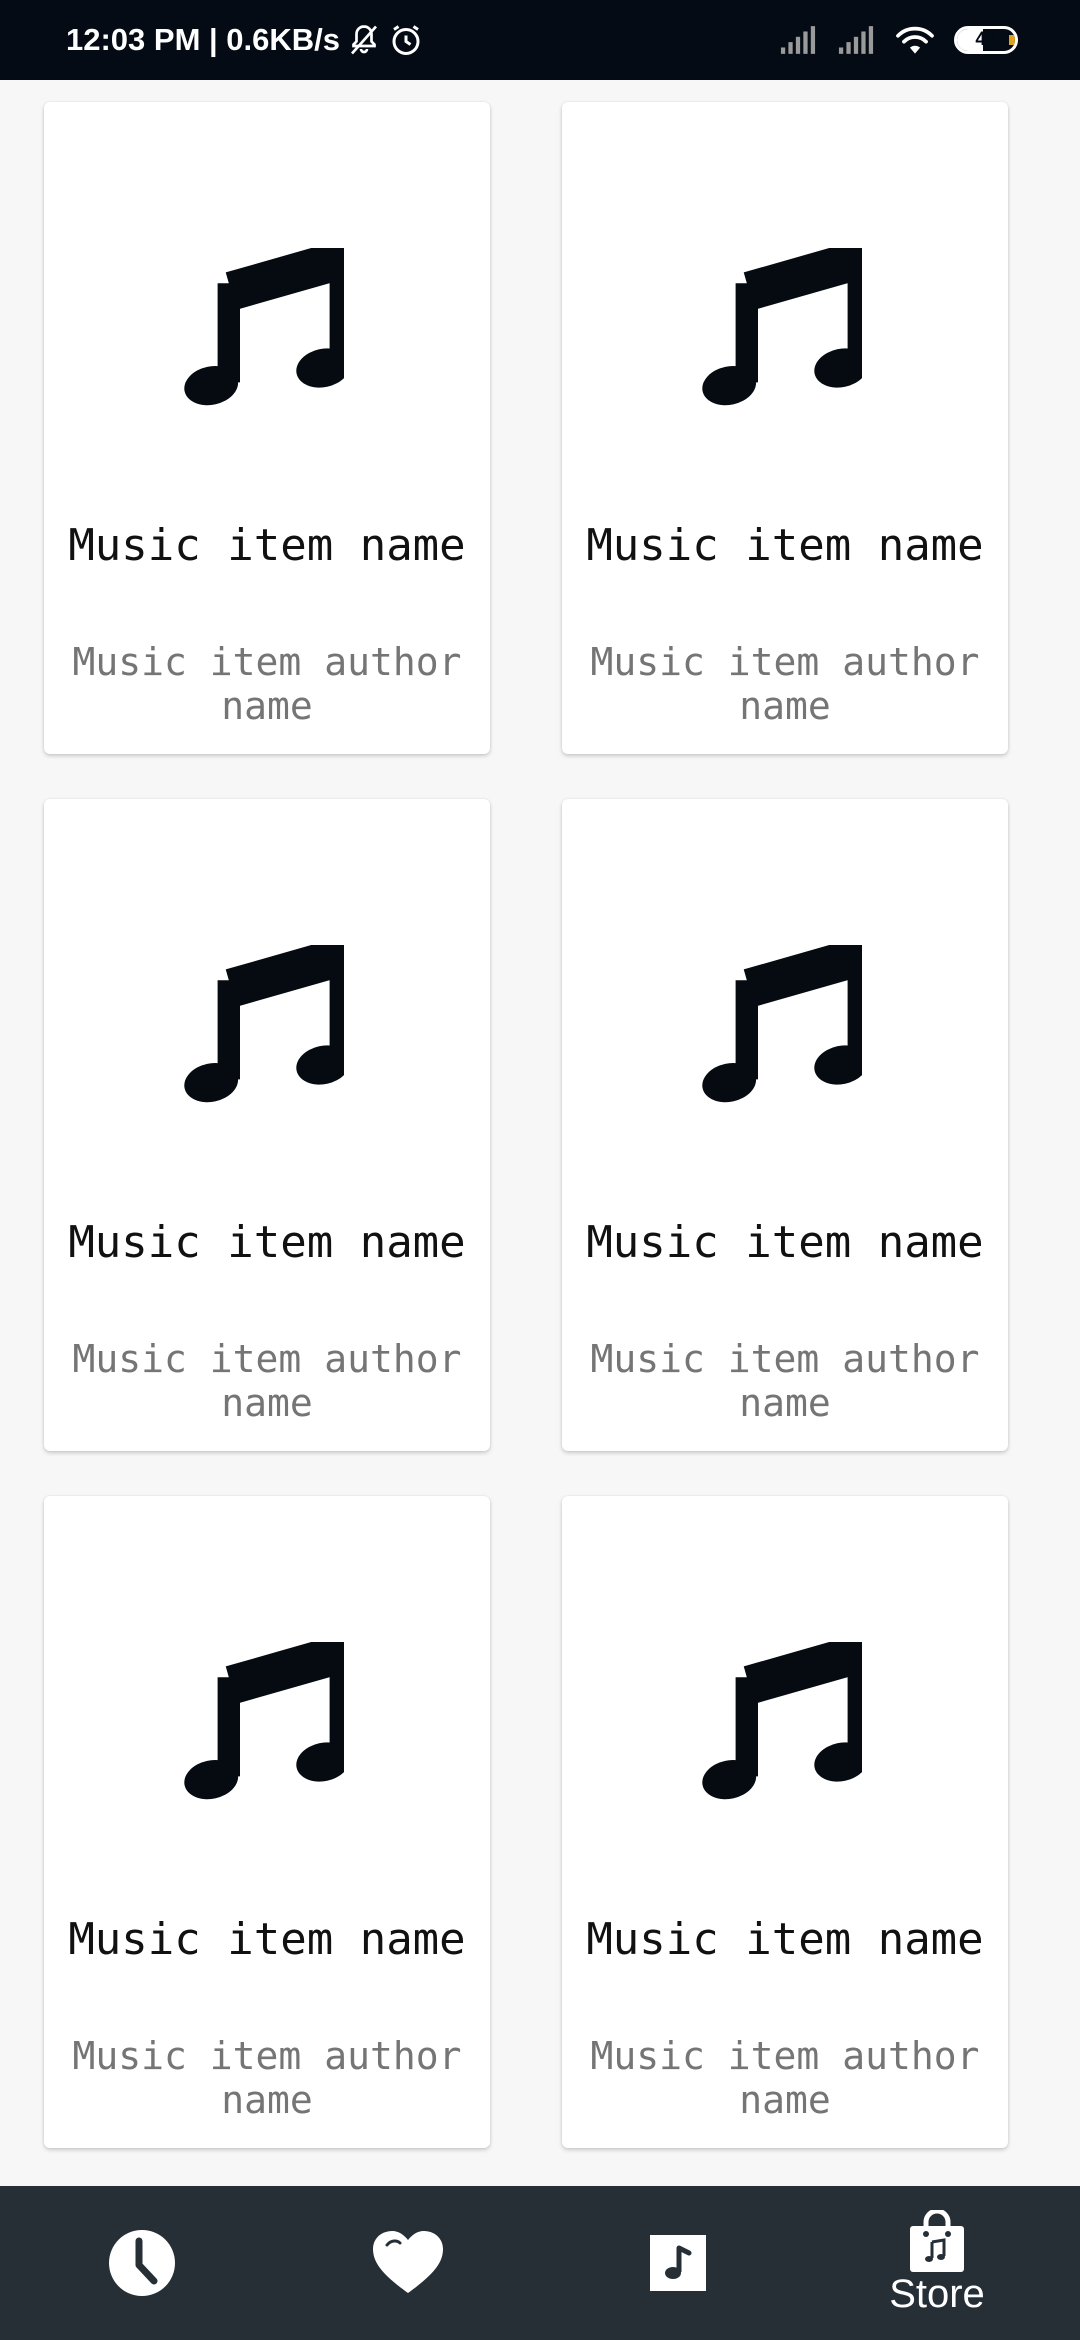 Image resolution: width=1080 pixels, height=2340 pixels. What do you see at coordinates (364, 40) in the screenshot?
I see `mute-icon` at bounding box center [364, 40].